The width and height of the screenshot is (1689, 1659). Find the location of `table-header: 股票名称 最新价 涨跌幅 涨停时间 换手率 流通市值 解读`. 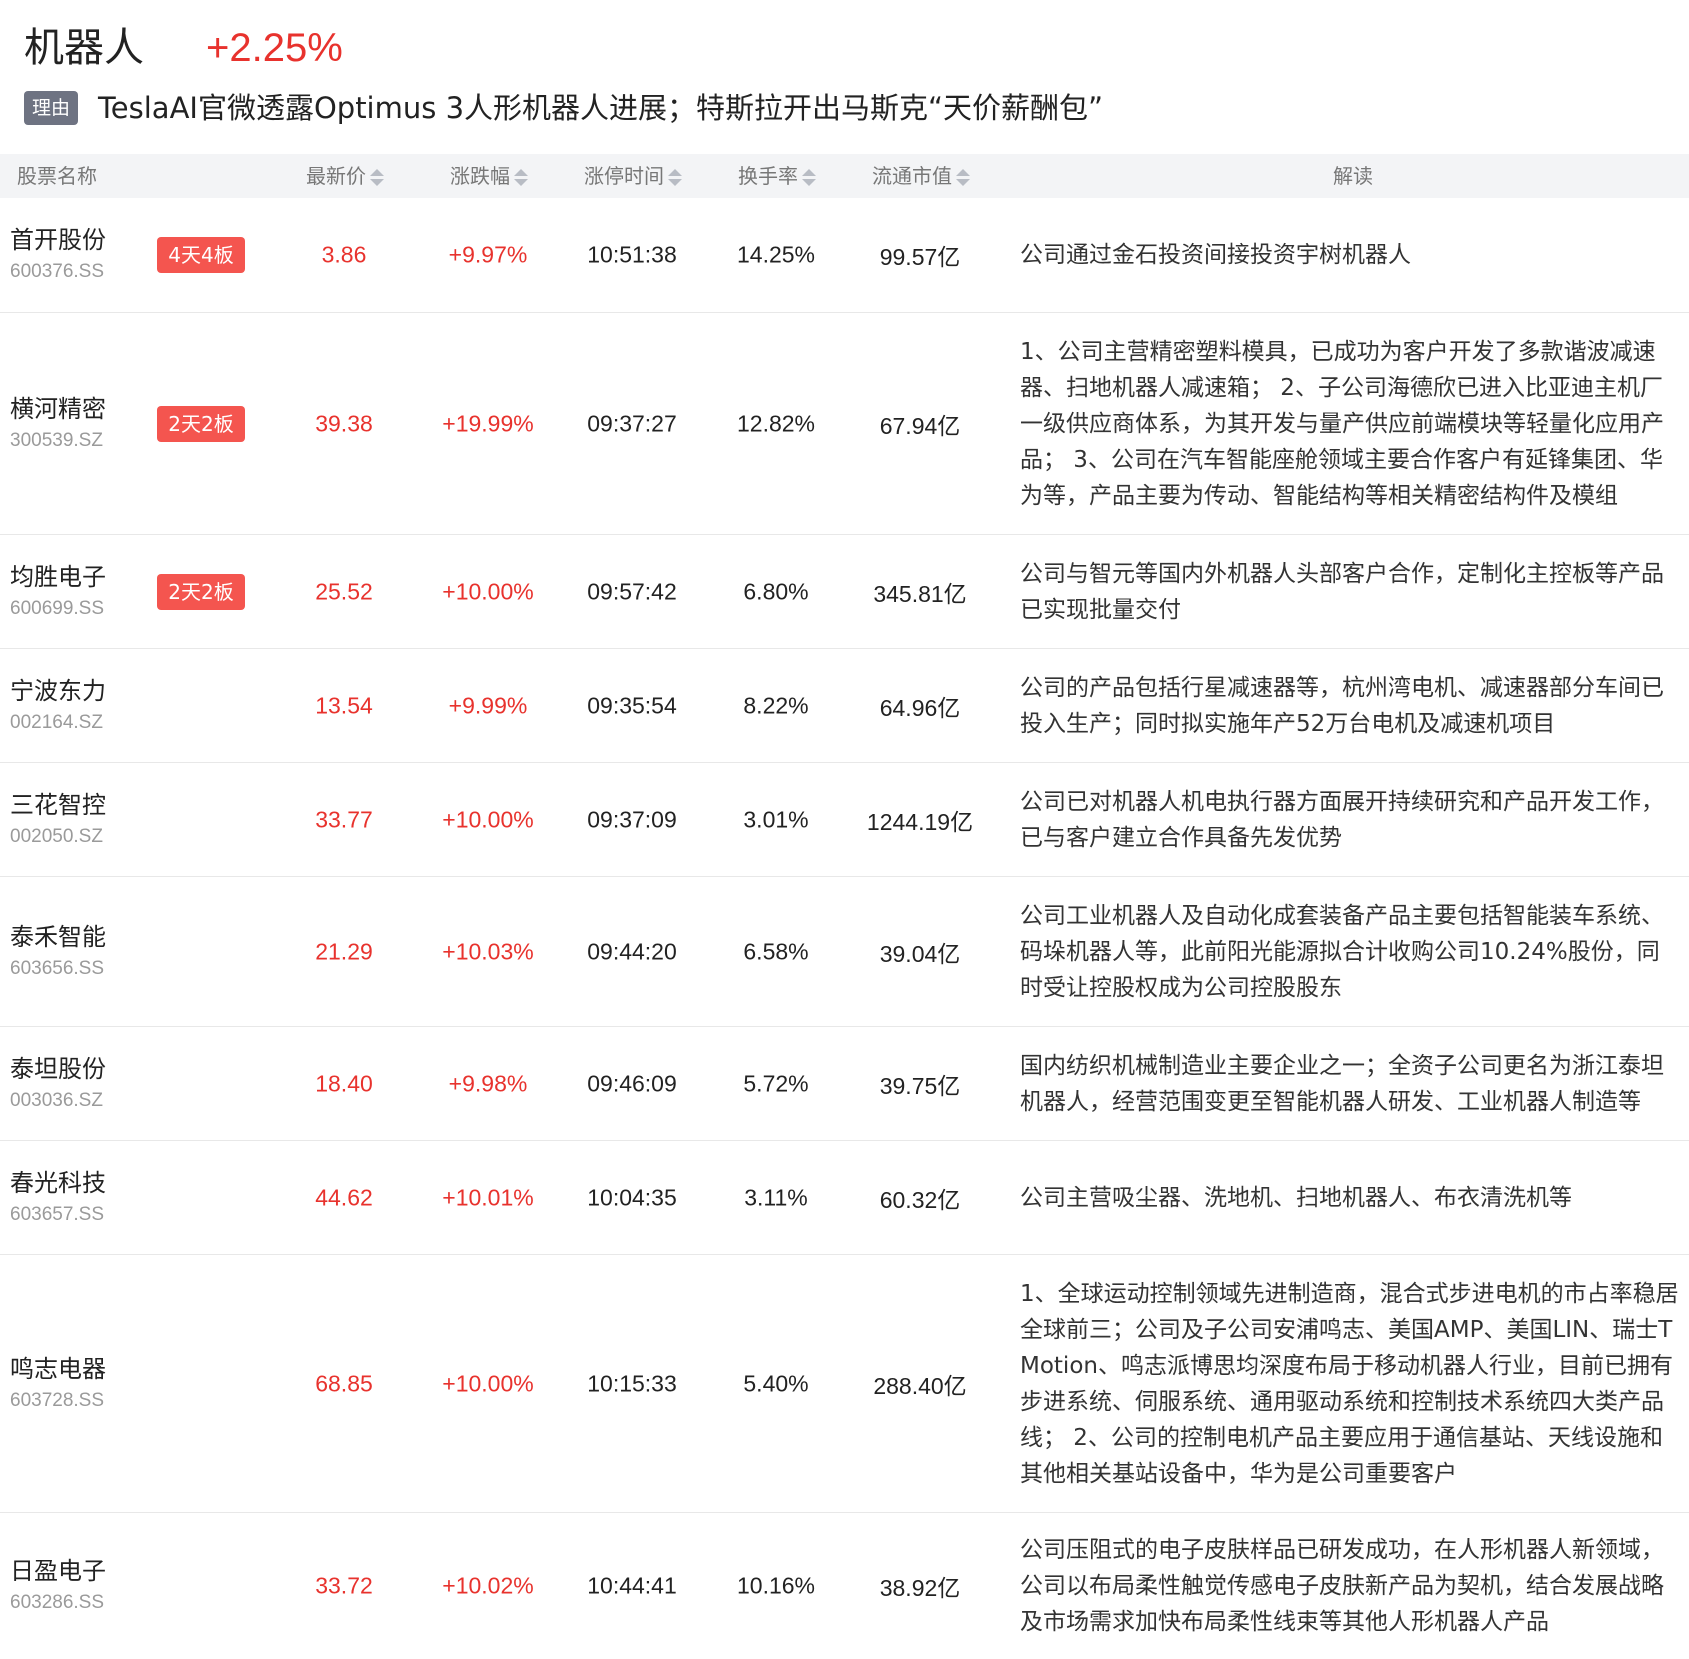

table-header: 股票名称 最新价 涨跌幅 涨停时间 换手率 流通市值 解读 is located at coordinates (844, 176).